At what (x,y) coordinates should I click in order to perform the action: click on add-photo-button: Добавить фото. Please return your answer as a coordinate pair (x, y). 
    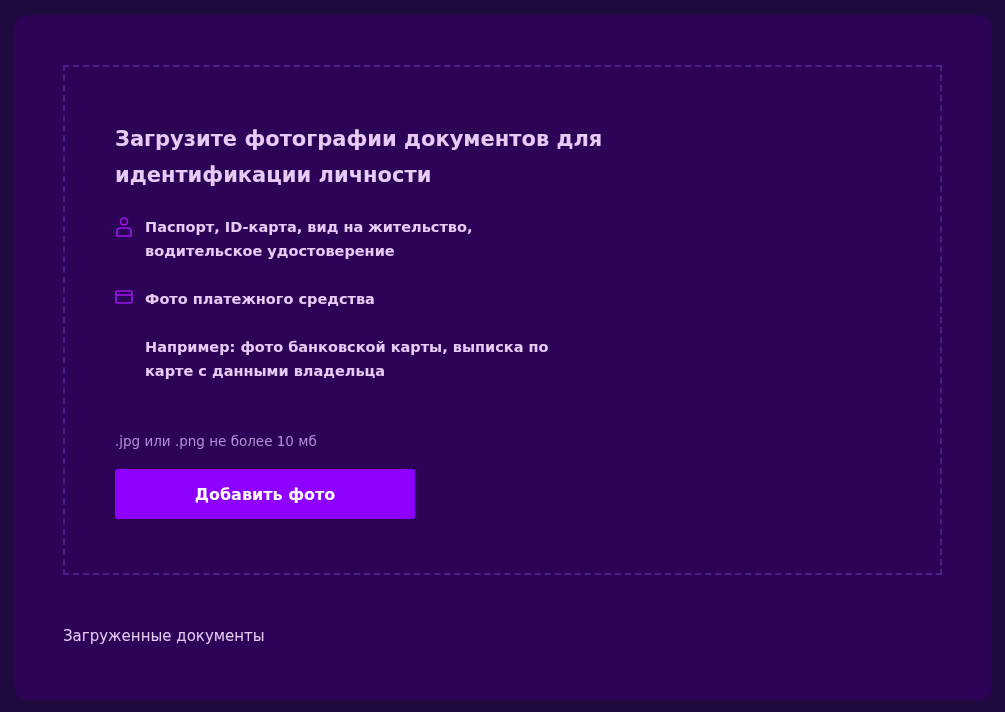
    Looking at the image, I should click on (265, 494).